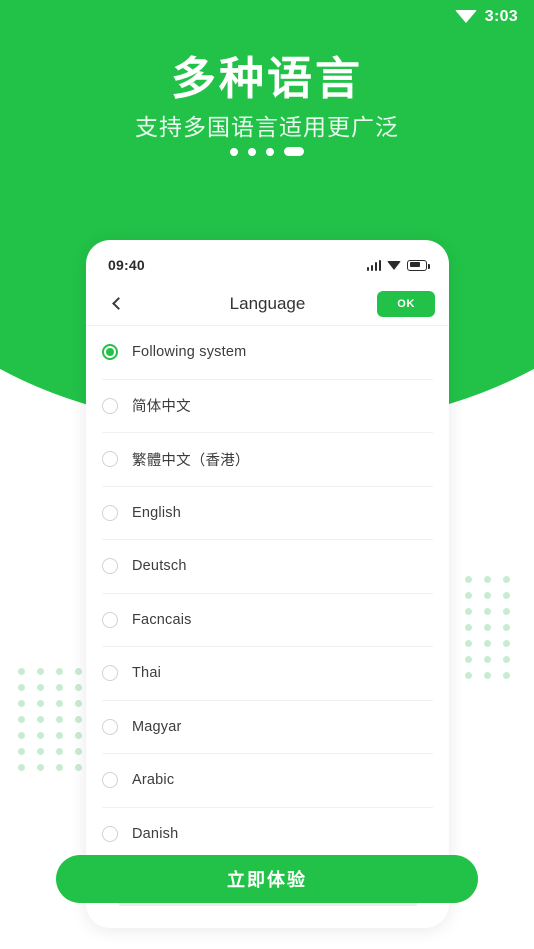 The width and height of the screenshot is (534, 949). Describe the element at coordinates (267, 674) in the screenshot. I see `language-row: Thai` at that location.